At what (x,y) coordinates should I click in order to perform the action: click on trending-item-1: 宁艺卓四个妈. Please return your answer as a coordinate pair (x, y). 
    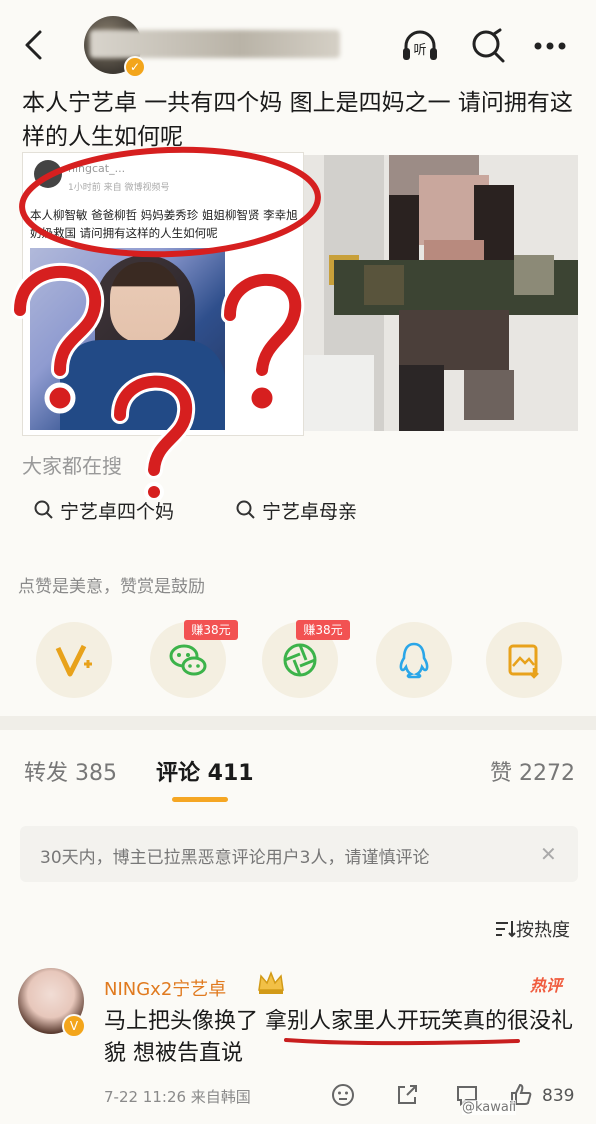
    Looking at the image, I should click on (104, 510).